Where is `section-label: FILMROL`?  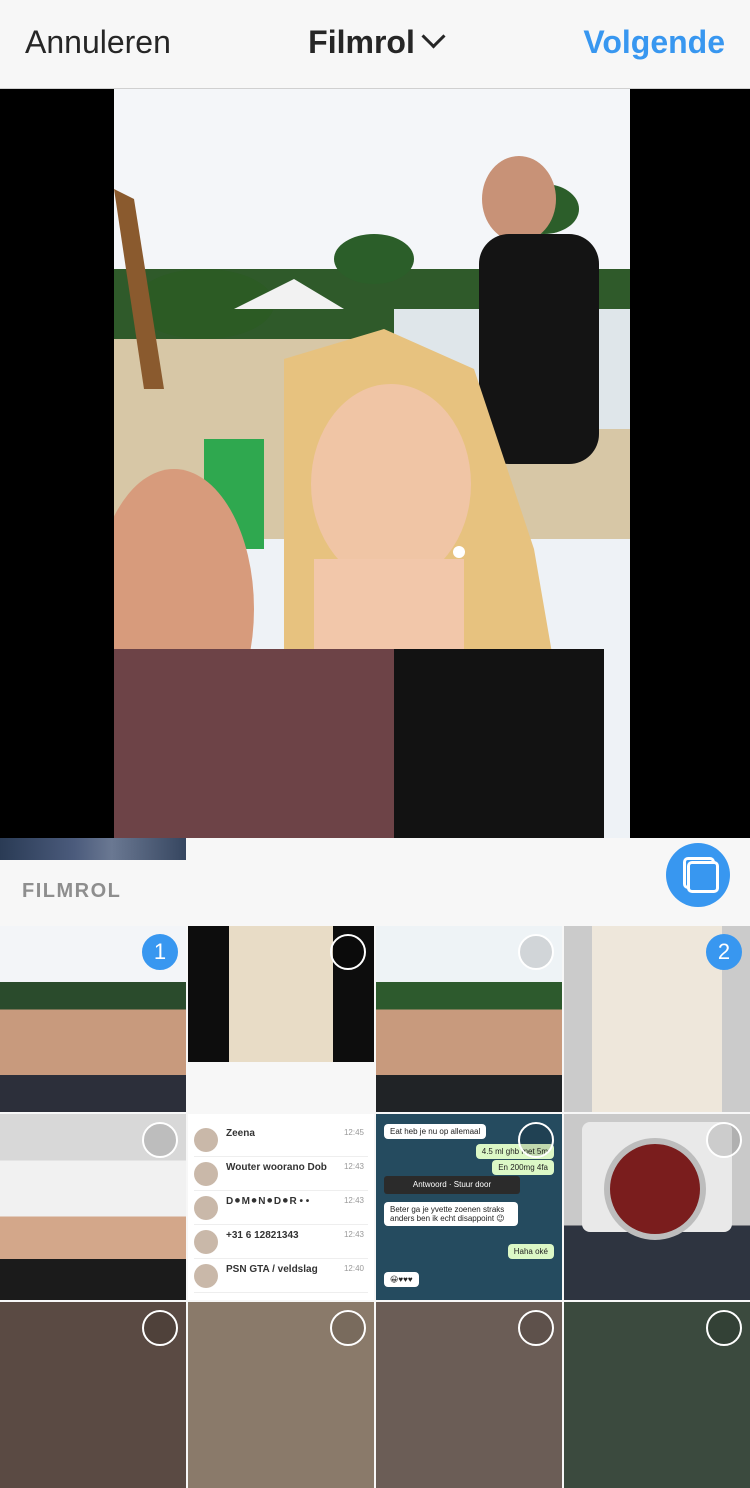 section-label: FILMROL is located at coordinates (72, 891).